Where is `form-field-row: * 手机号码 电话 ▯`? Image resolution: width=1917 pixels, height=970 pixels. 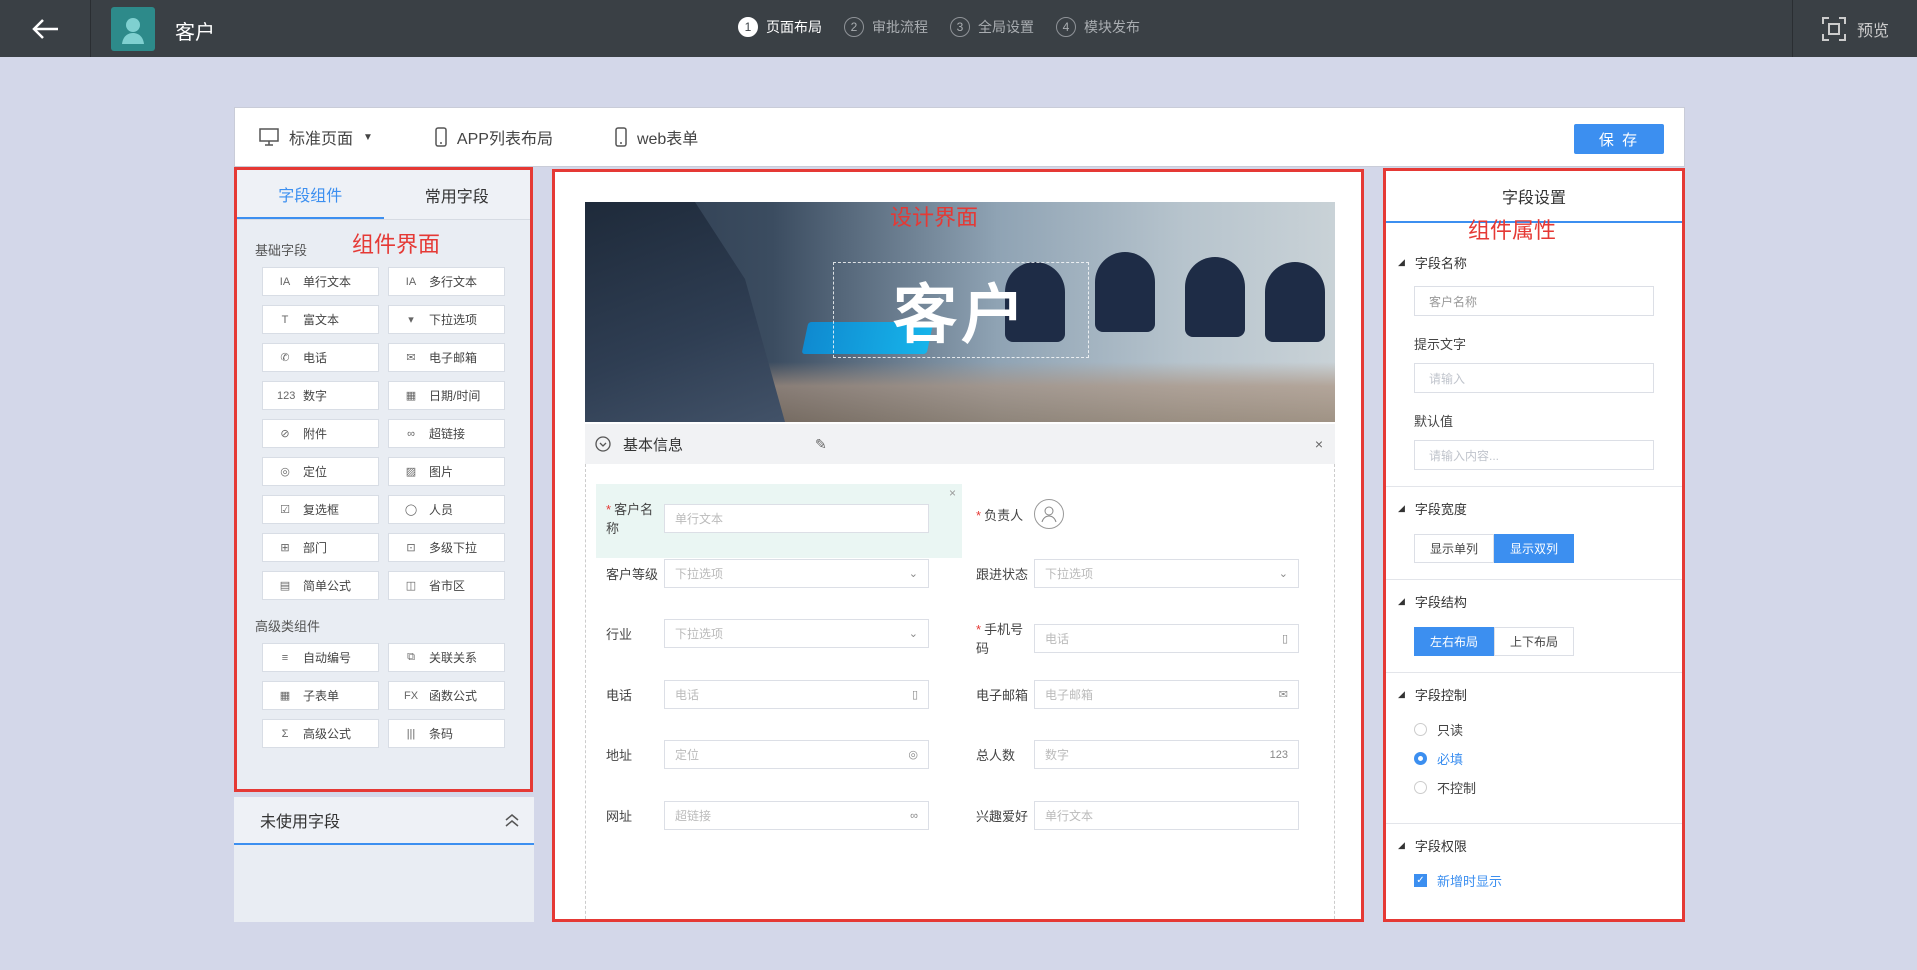
form-field-row: * 手机号码 电话 ▯ is located at coordinates (1127, 638).